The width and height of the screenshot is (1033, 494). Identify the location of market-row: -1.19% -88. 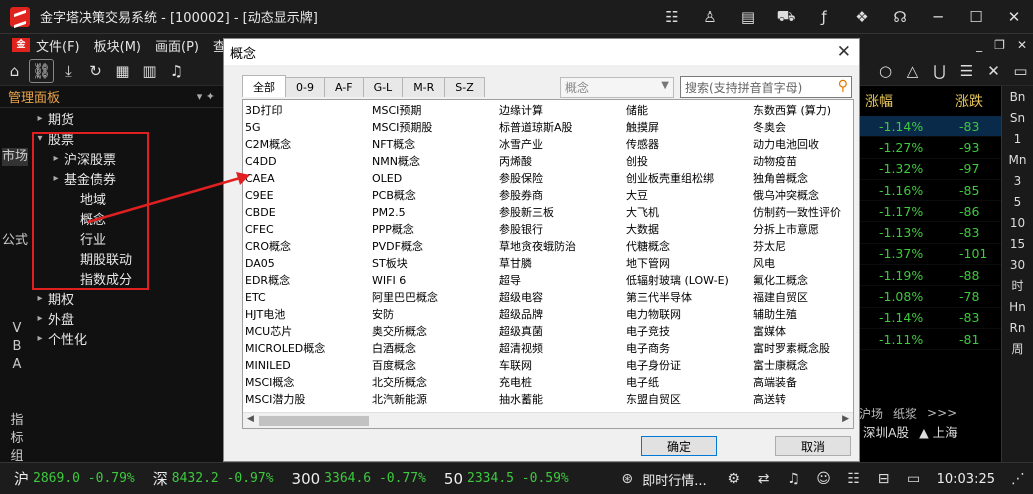
(927, 276).